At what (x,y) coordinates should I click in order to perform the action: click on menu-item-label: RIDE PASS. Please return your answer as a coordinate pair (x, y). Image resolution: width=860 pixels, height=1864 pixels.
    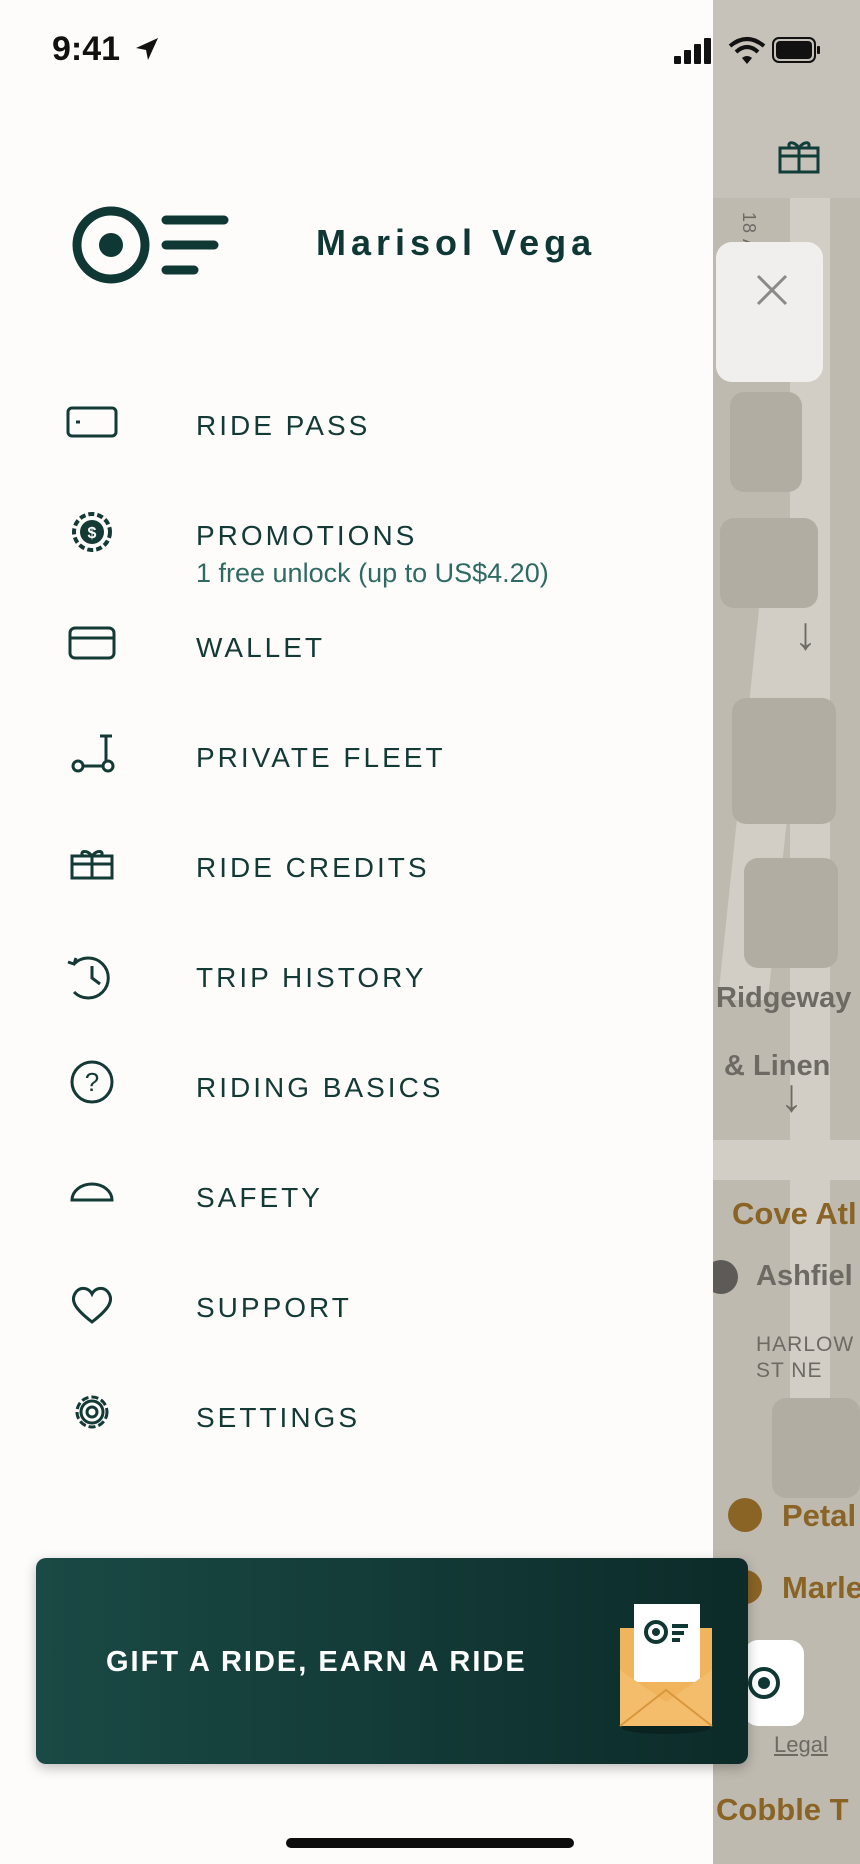
    Looking at the image, I should click on (283, 425).